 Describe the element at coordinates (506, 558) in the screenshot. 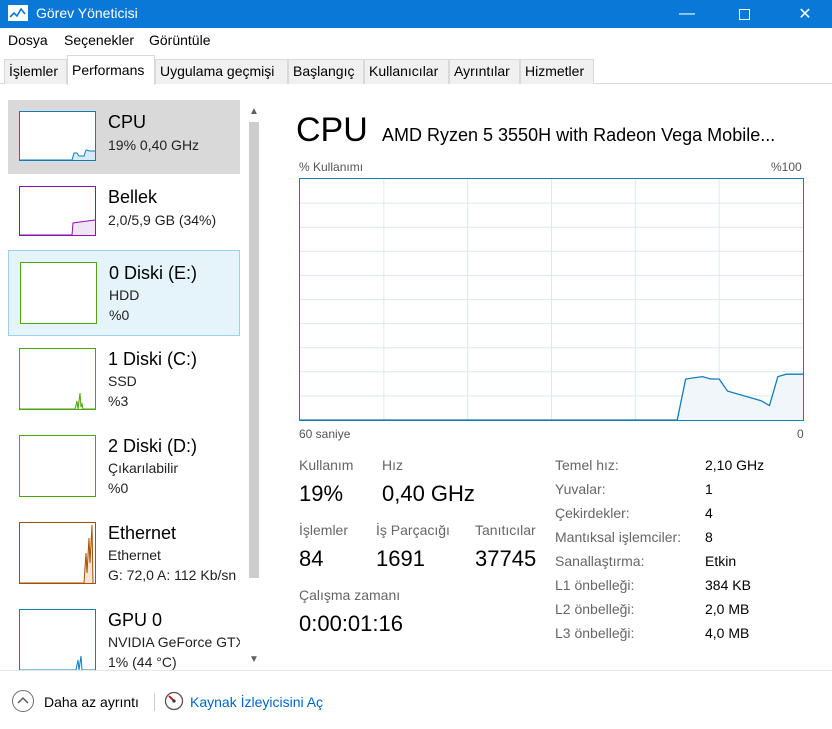

I see `handles-value: 37745` at that location.